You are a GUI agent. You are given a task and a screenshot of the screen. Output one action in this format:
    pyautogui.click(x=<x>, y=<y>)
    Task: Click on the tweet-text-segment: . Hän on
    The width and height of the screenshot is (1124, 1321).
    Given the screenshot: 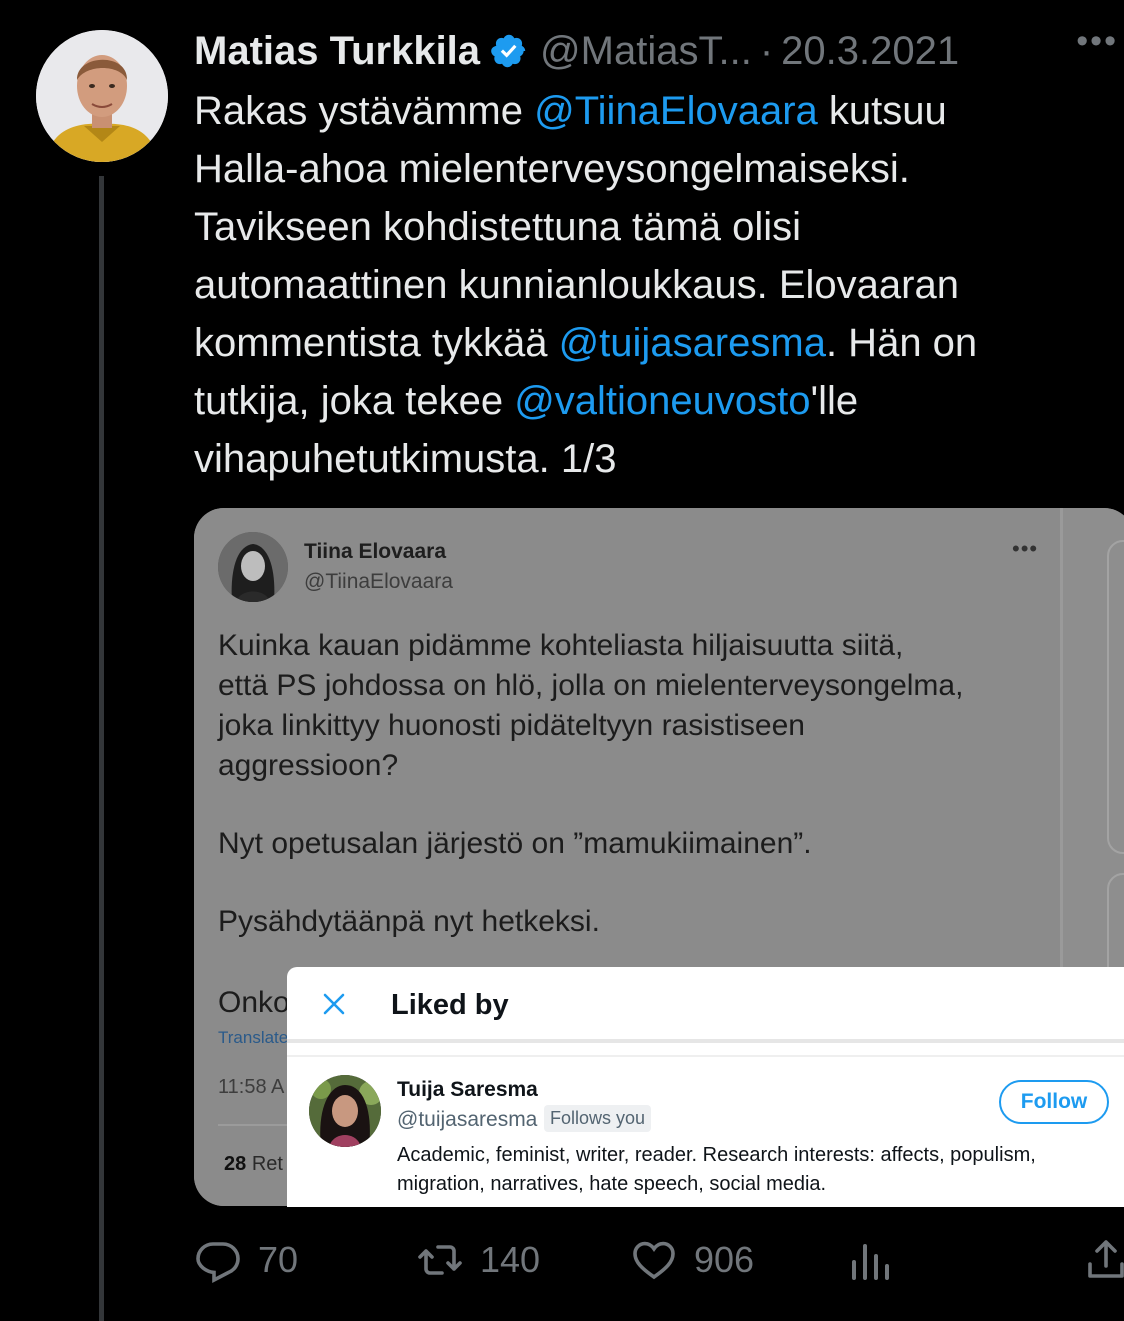 What is the action you would take?
    pyautogui.click(x=901, y=343)
    